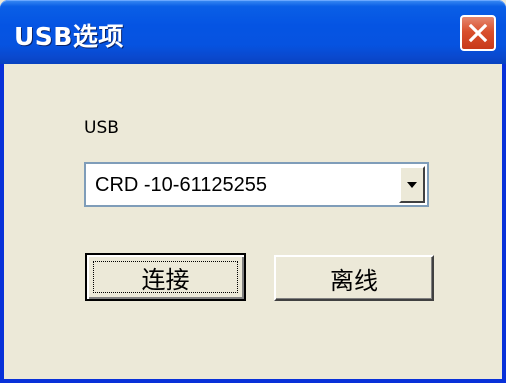  I want to click on usb-device-select: CRD -10-61125255, so click(256, 184).